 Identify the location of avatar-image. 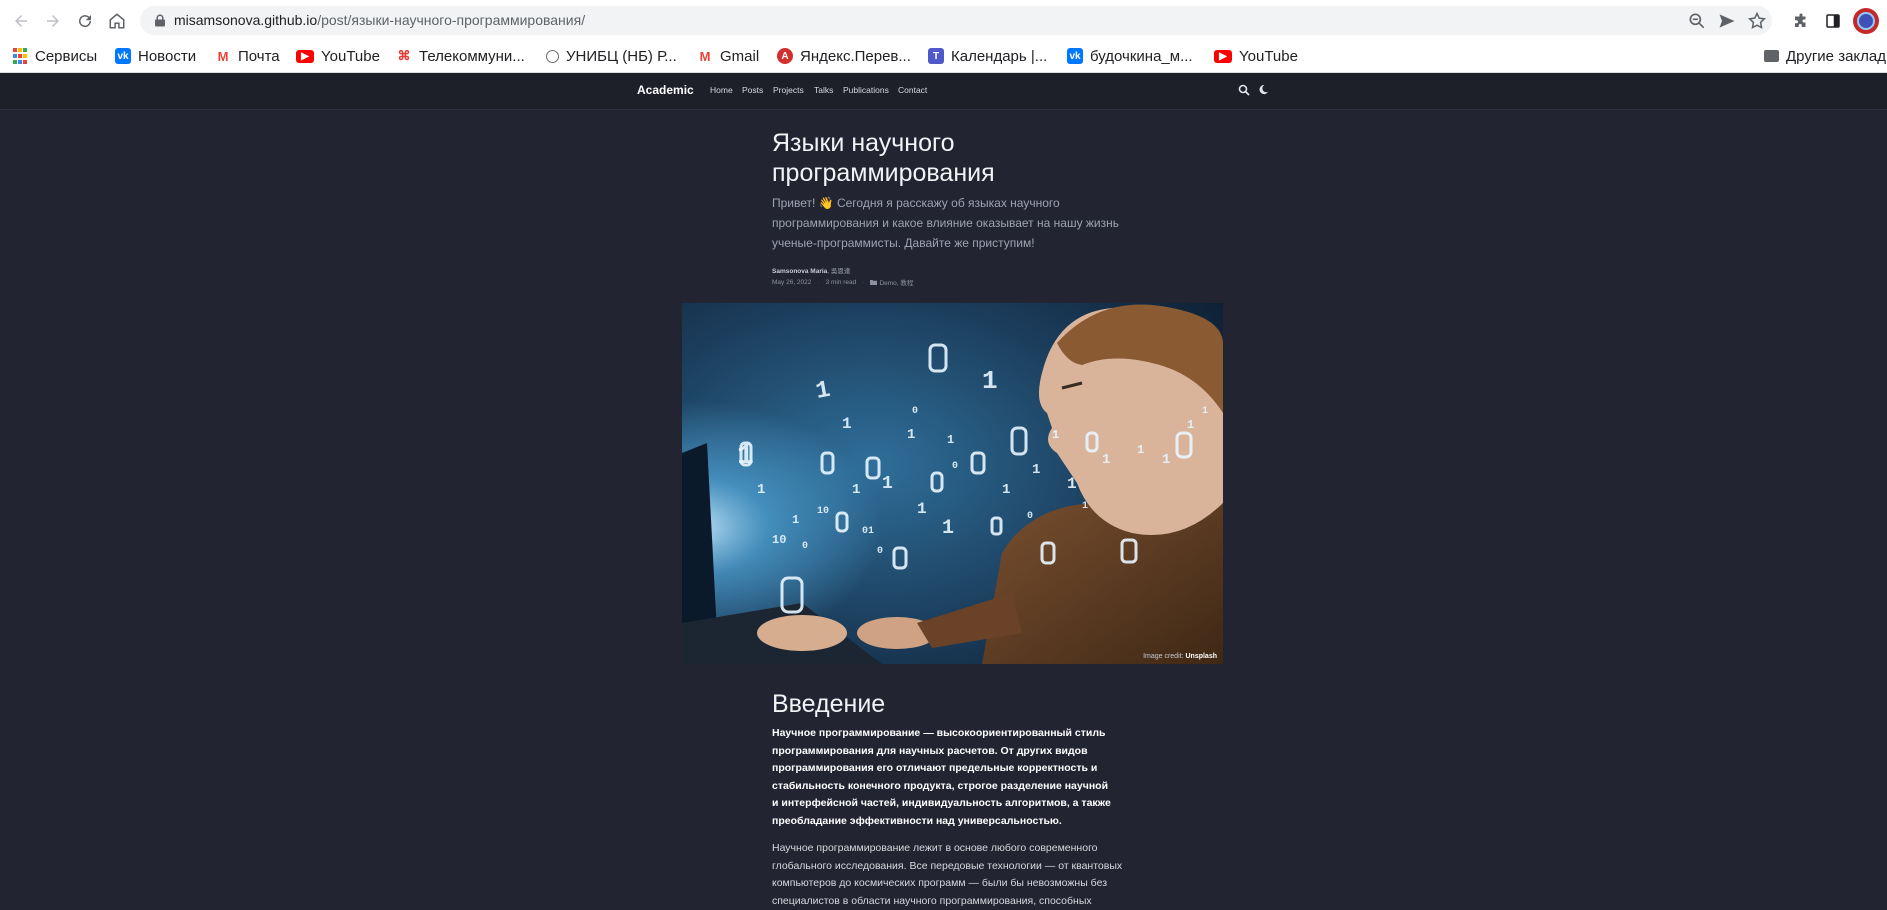
(1866, 21).